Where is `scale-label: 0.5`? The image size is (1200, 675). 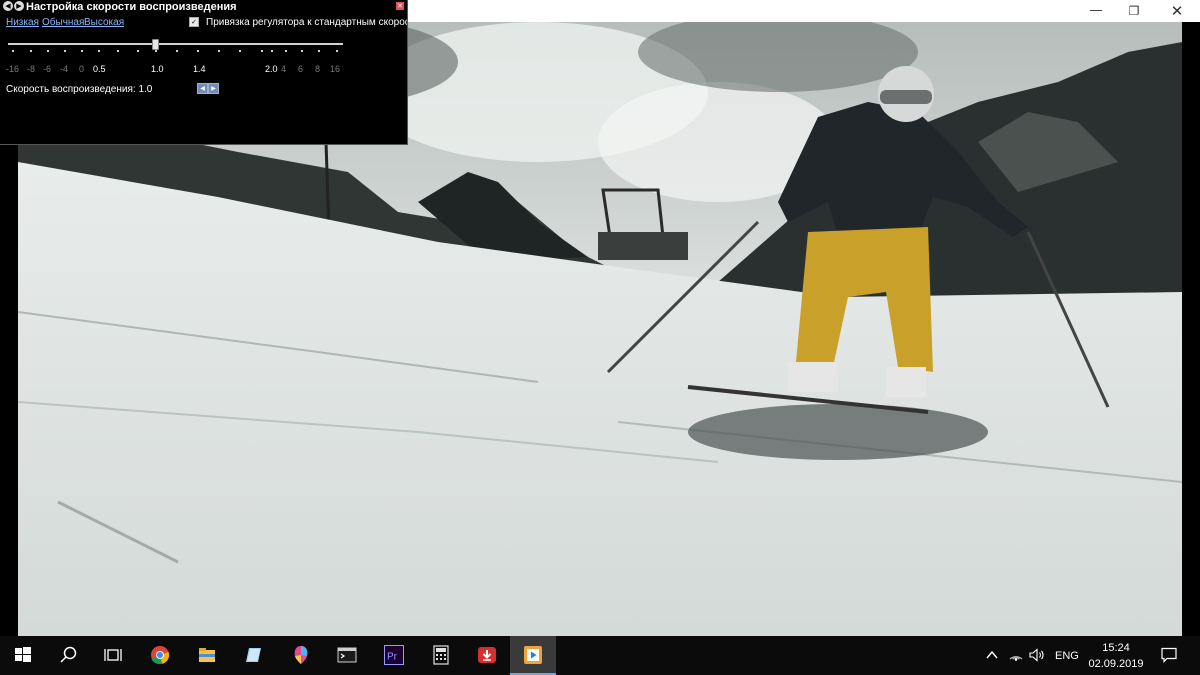
scale-label: 0.5 is located at coordinates (99, 69).